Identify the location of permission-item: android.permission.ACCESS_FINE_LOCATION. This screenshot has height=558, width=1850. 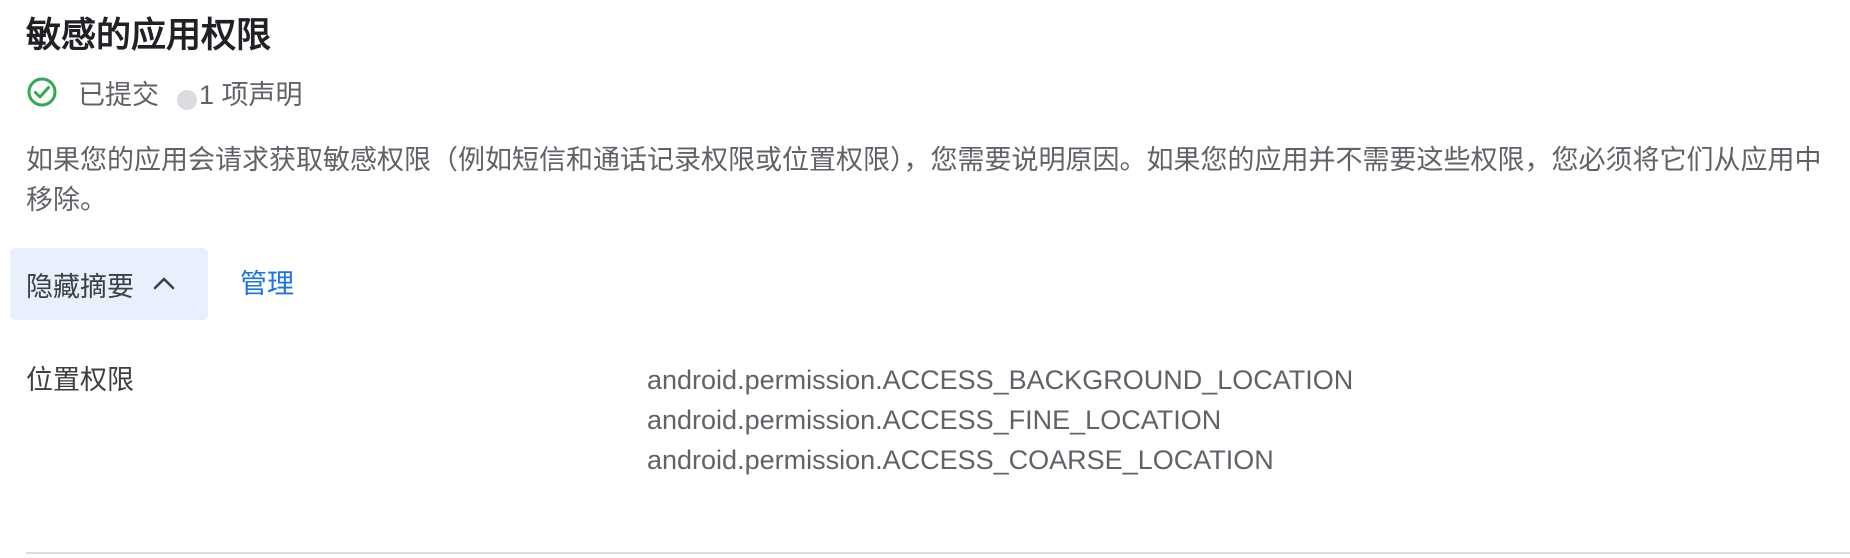
(934, 420).